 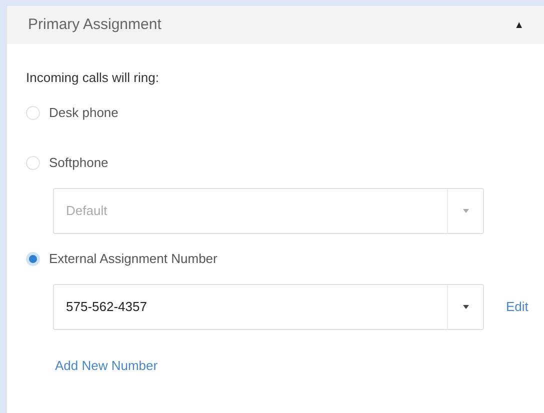 I want to click on edit-link: Edit, so click(x=517, y=307).